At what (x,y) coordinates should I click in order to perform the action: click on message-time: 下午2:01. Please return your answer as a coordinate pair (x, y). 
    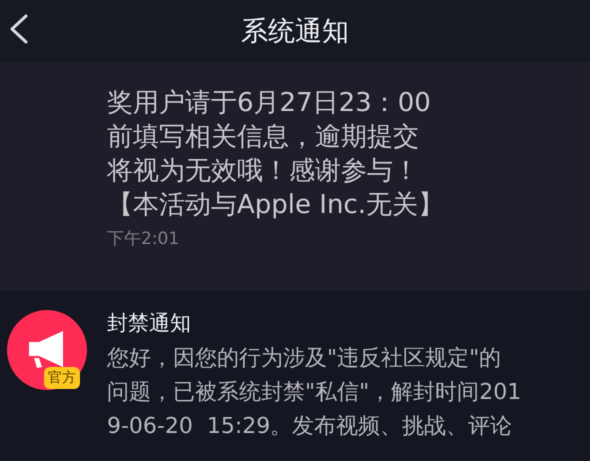
    Looking at the image, I should click on (143, 239).